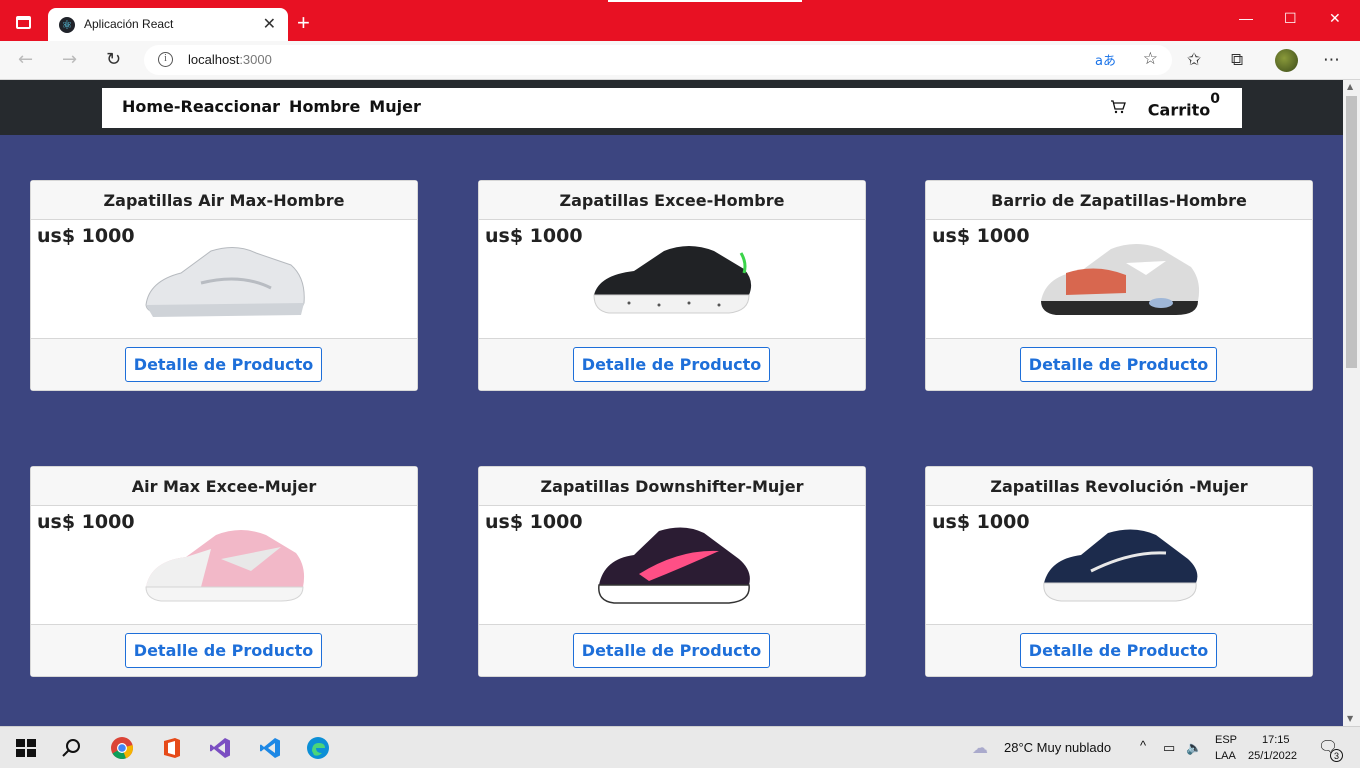  I want to click on address-toolbar: ← → ↻ i localhost:3000 aあ ☆ ✩ ⧉ ⋯, so click(680, 60).